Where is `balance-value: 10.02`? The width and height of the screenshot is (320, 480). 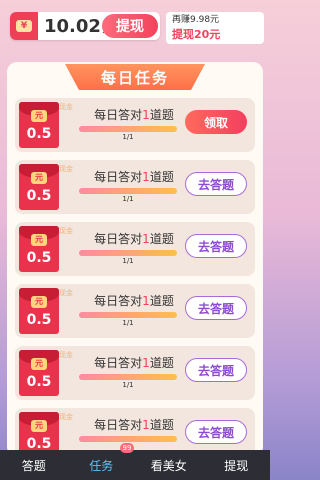
balance-value: 10.02 is located at coordinates (72, 26).